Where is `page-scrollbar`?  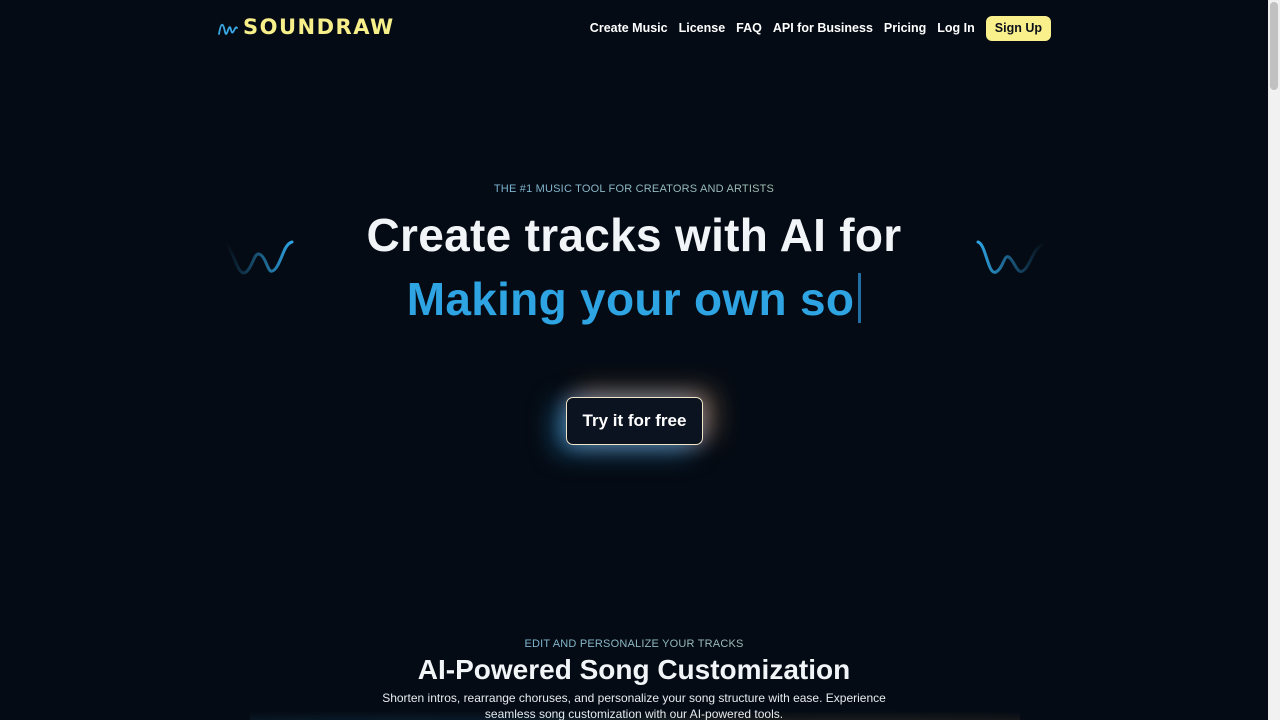
page-scrollbar is located at coordinates (1274, 360).